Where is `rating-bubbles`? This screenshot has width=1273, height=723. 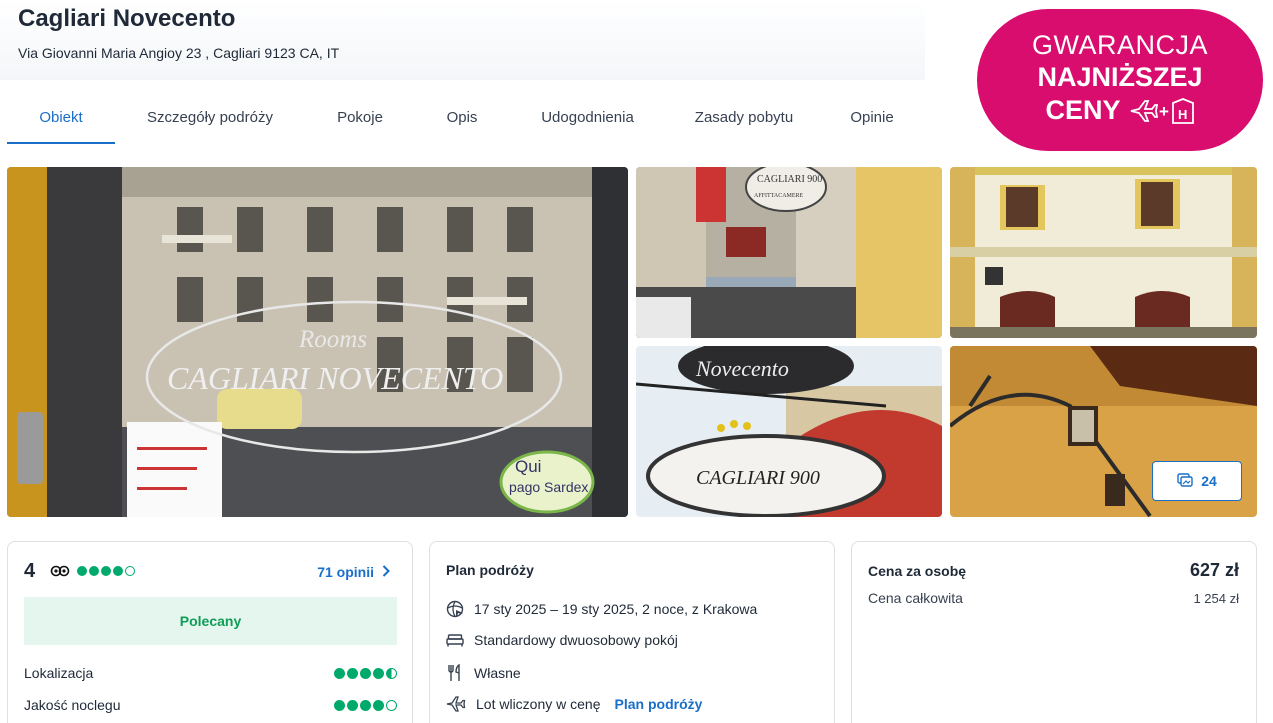 rating-bubbles is located at coordinates (106, 571).